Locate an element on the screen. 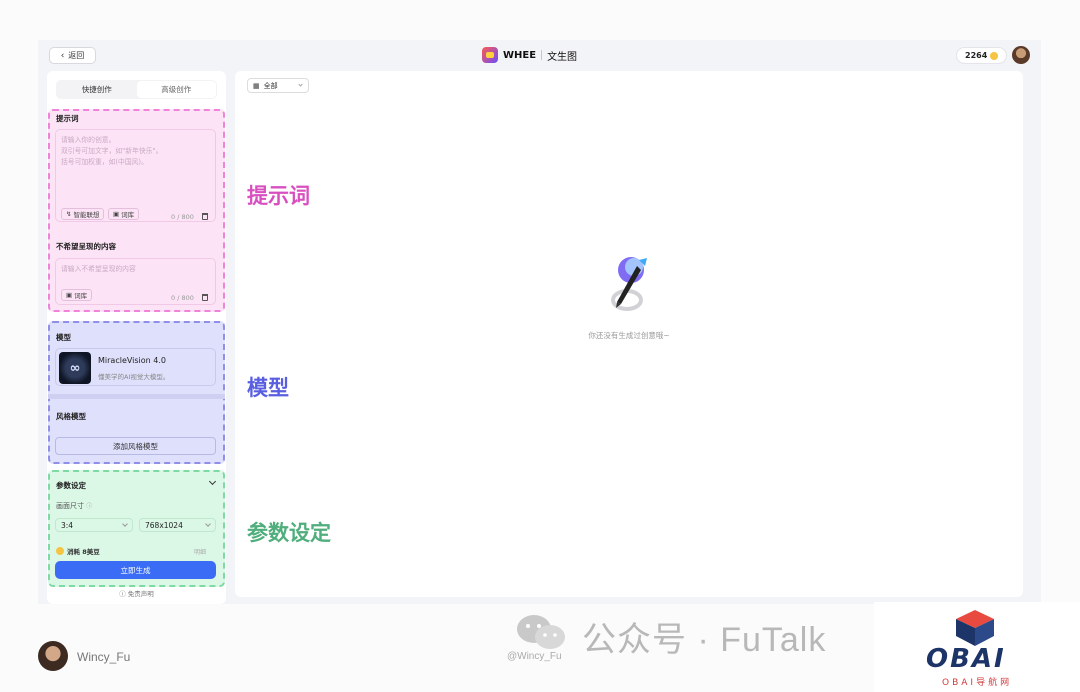  section-divider is located at coordinates (136, 396).